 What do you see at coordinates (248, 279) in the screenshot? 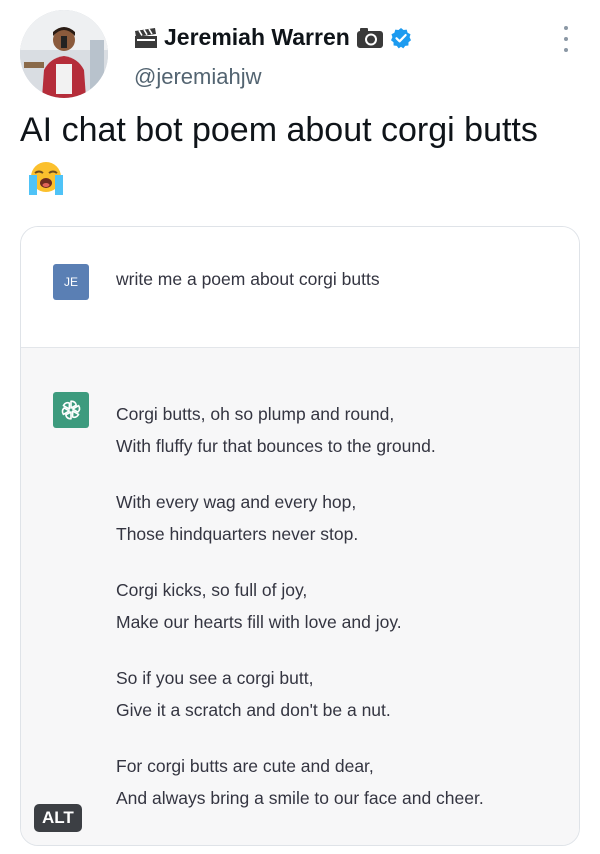
I see `user-message: write me a poem about corgi butts` at bounding box center [248, 279].